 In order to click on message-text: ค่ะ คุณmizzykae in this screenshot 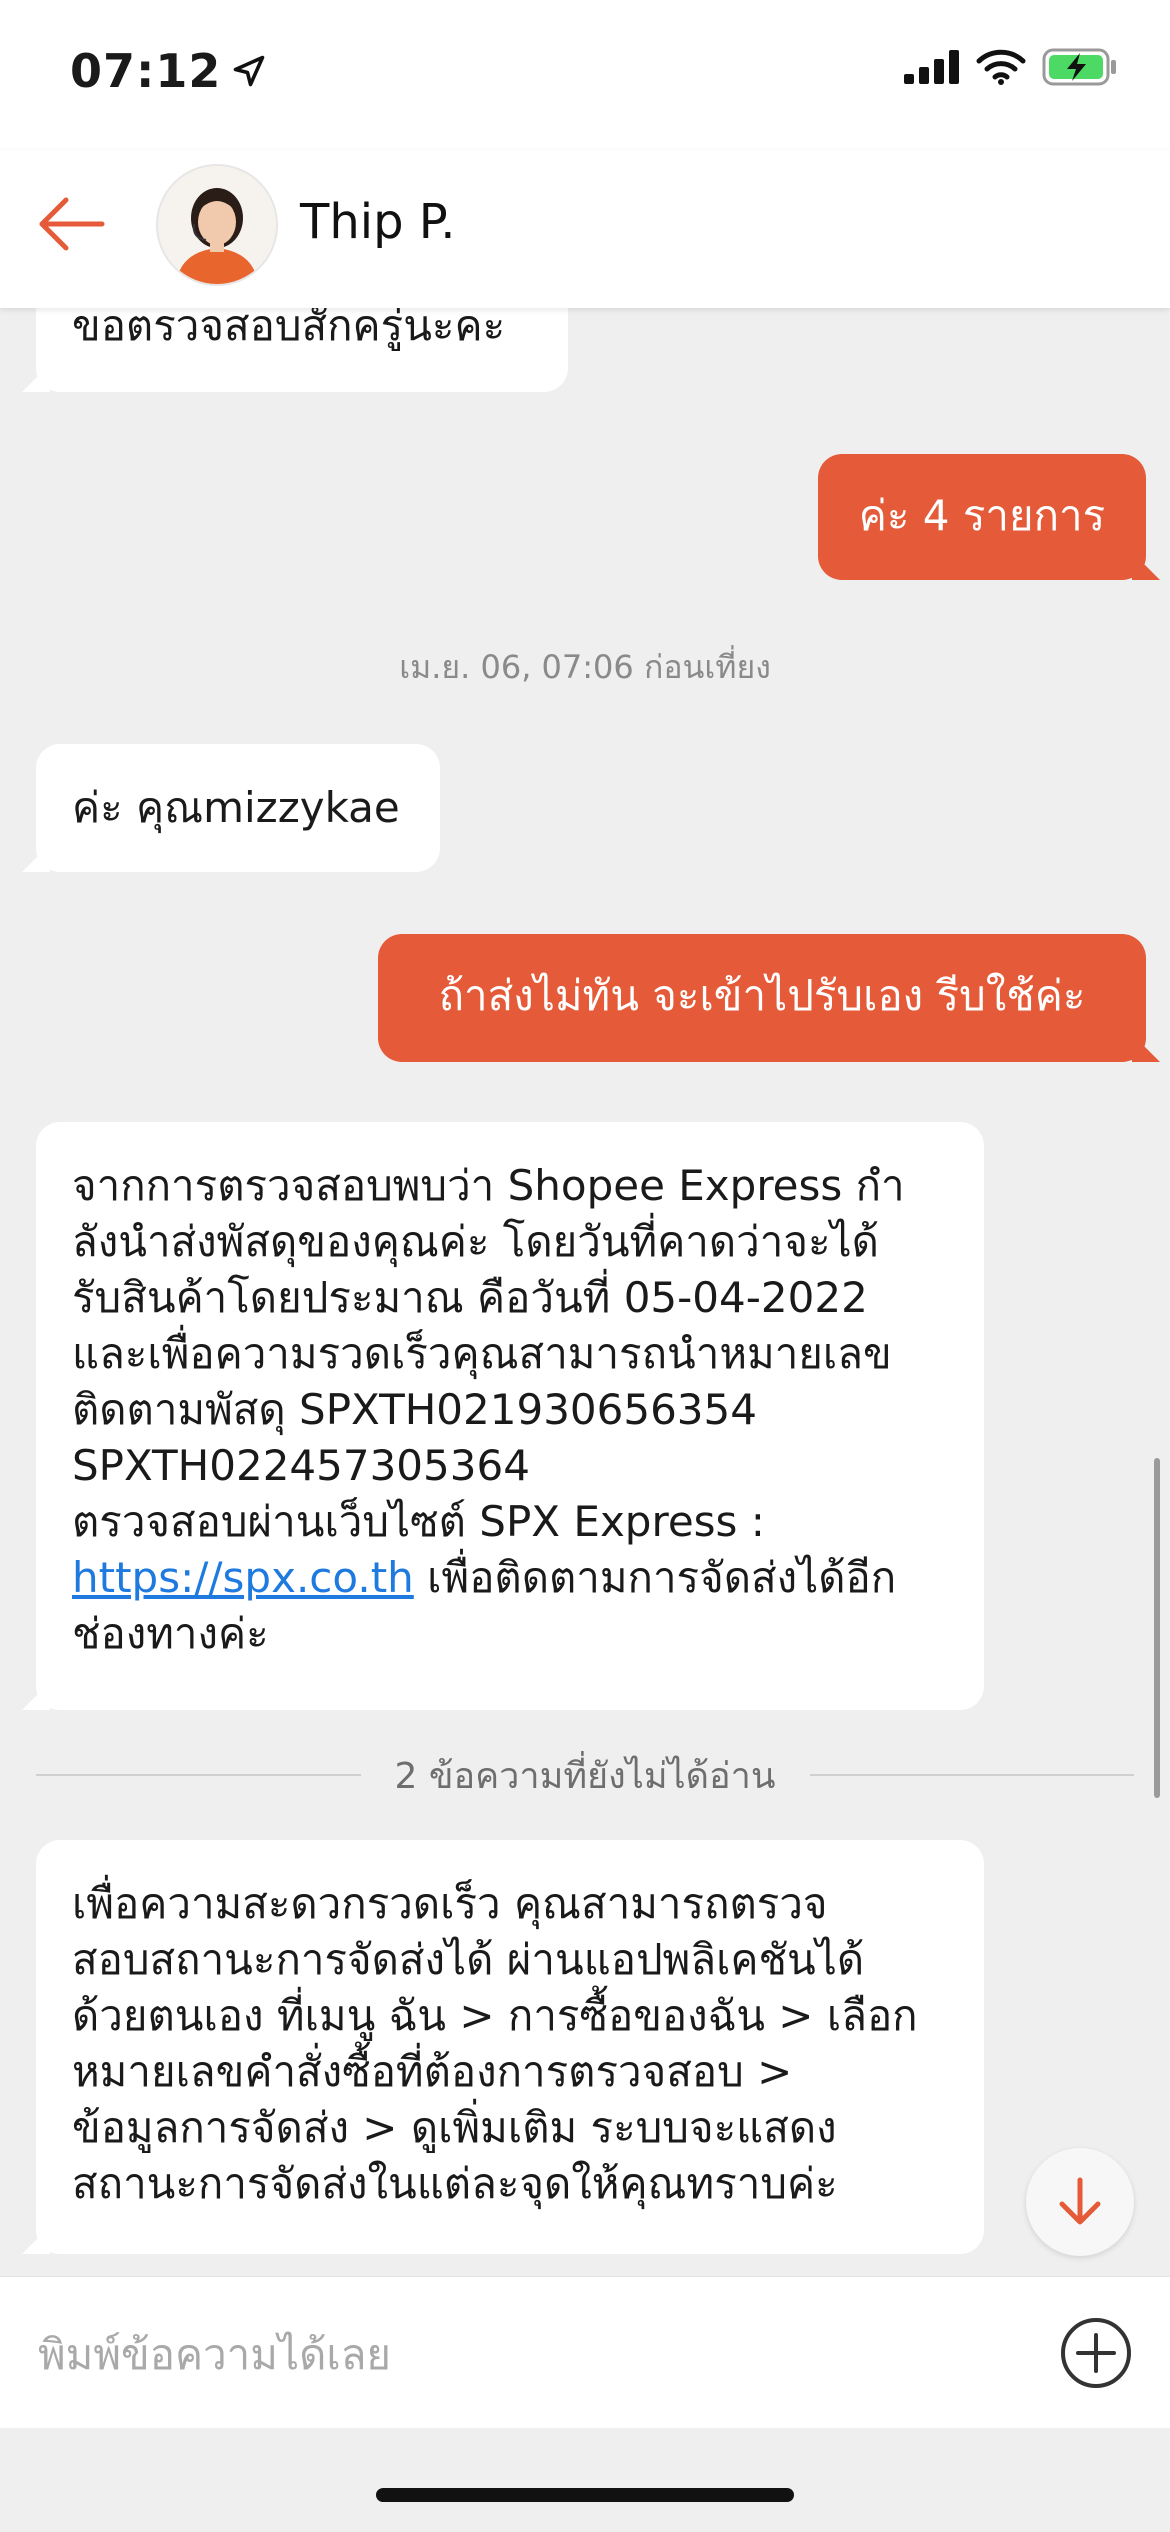, I will do `click(236, 807)`.